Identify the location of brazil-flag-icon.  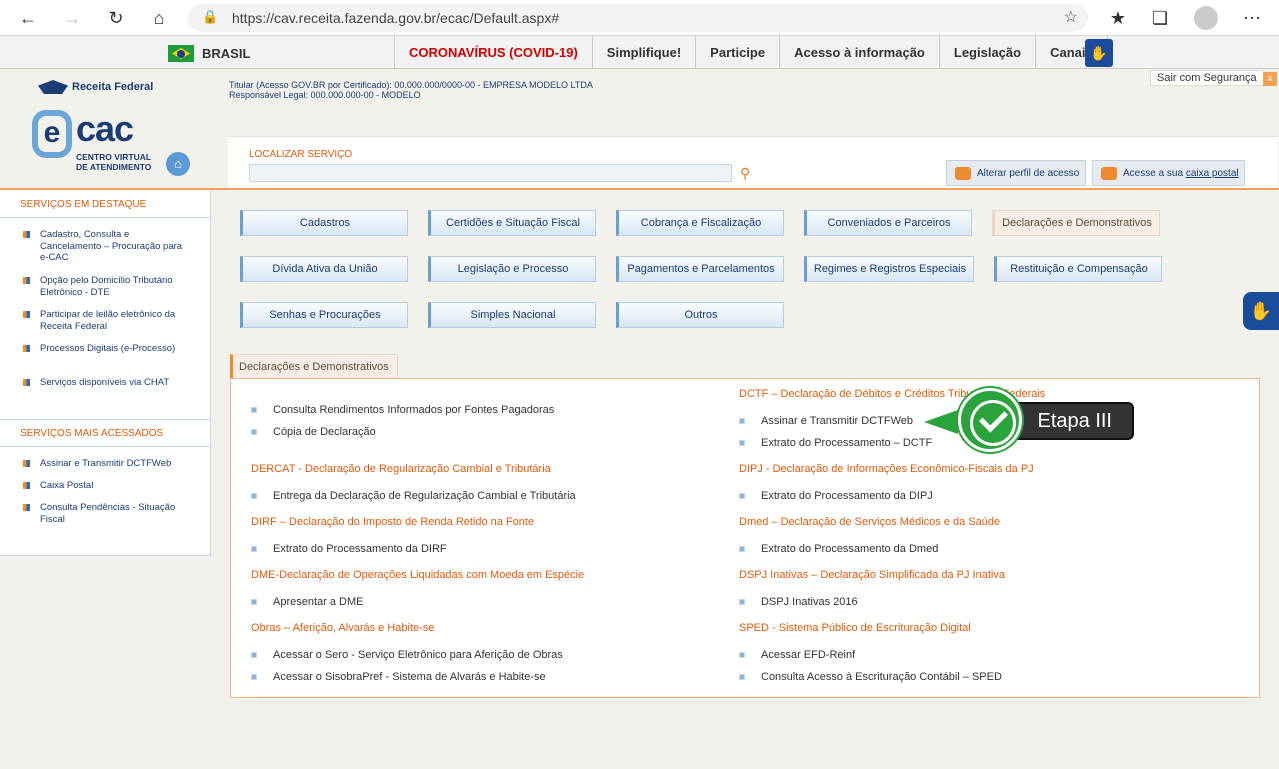
(181, 53).